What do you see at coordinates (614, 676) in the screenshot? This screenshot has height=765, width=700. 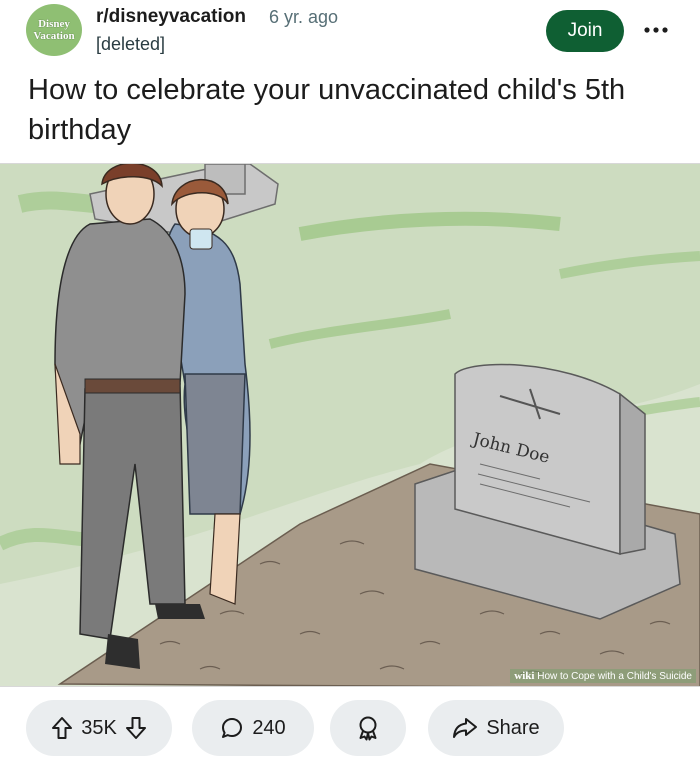 I see `watermark-text: How to Cope with a Child's Suicide` at bounding box center [614, 676].